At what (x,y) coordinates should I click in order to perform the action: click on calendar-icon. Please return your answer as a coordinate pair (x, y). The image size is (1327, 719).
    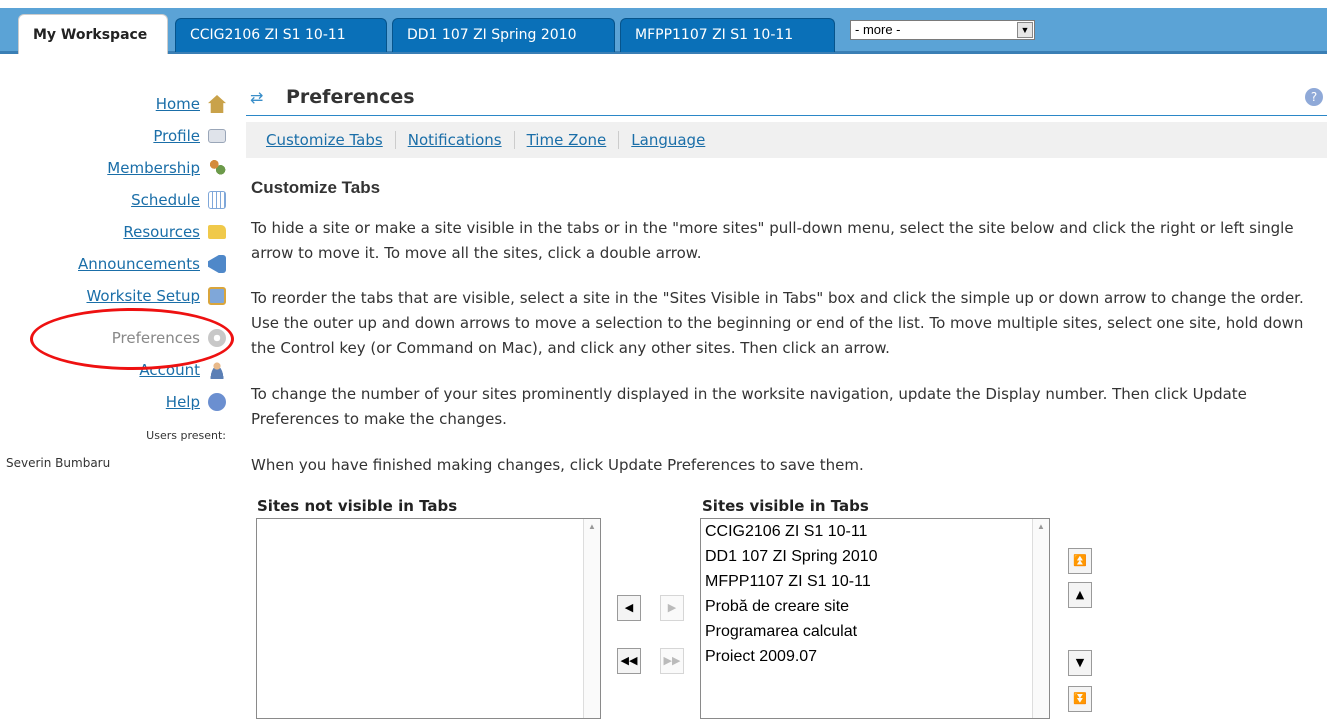
    Looking at the image, I should click on (217, 200).